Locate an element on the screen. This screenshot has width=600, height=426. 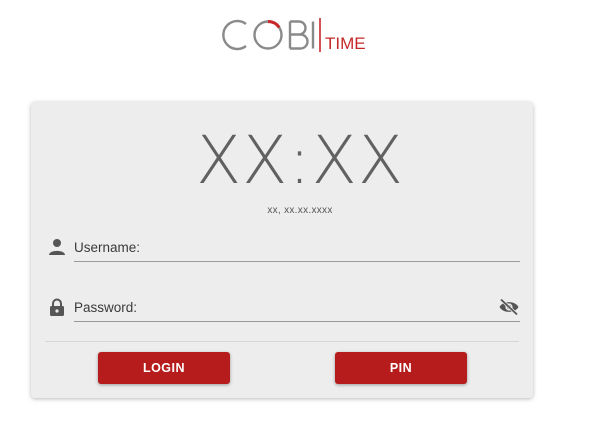
app-logo: TIME is located at coordinates (300, 36).